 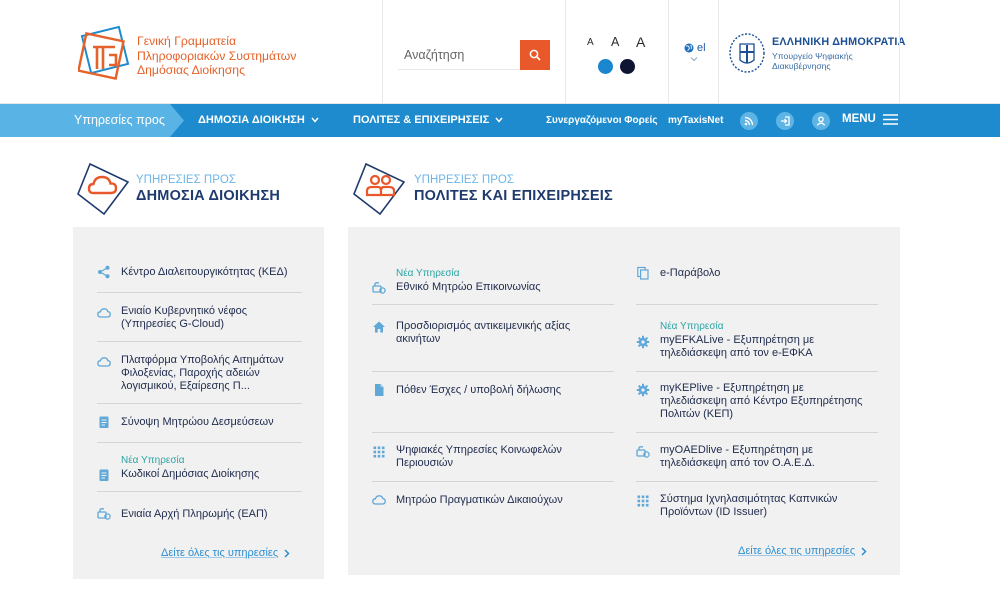 What do you see at coordinates (379, 327) in the screenshot?
I see `home-icon` at bounding box center [379, 327].